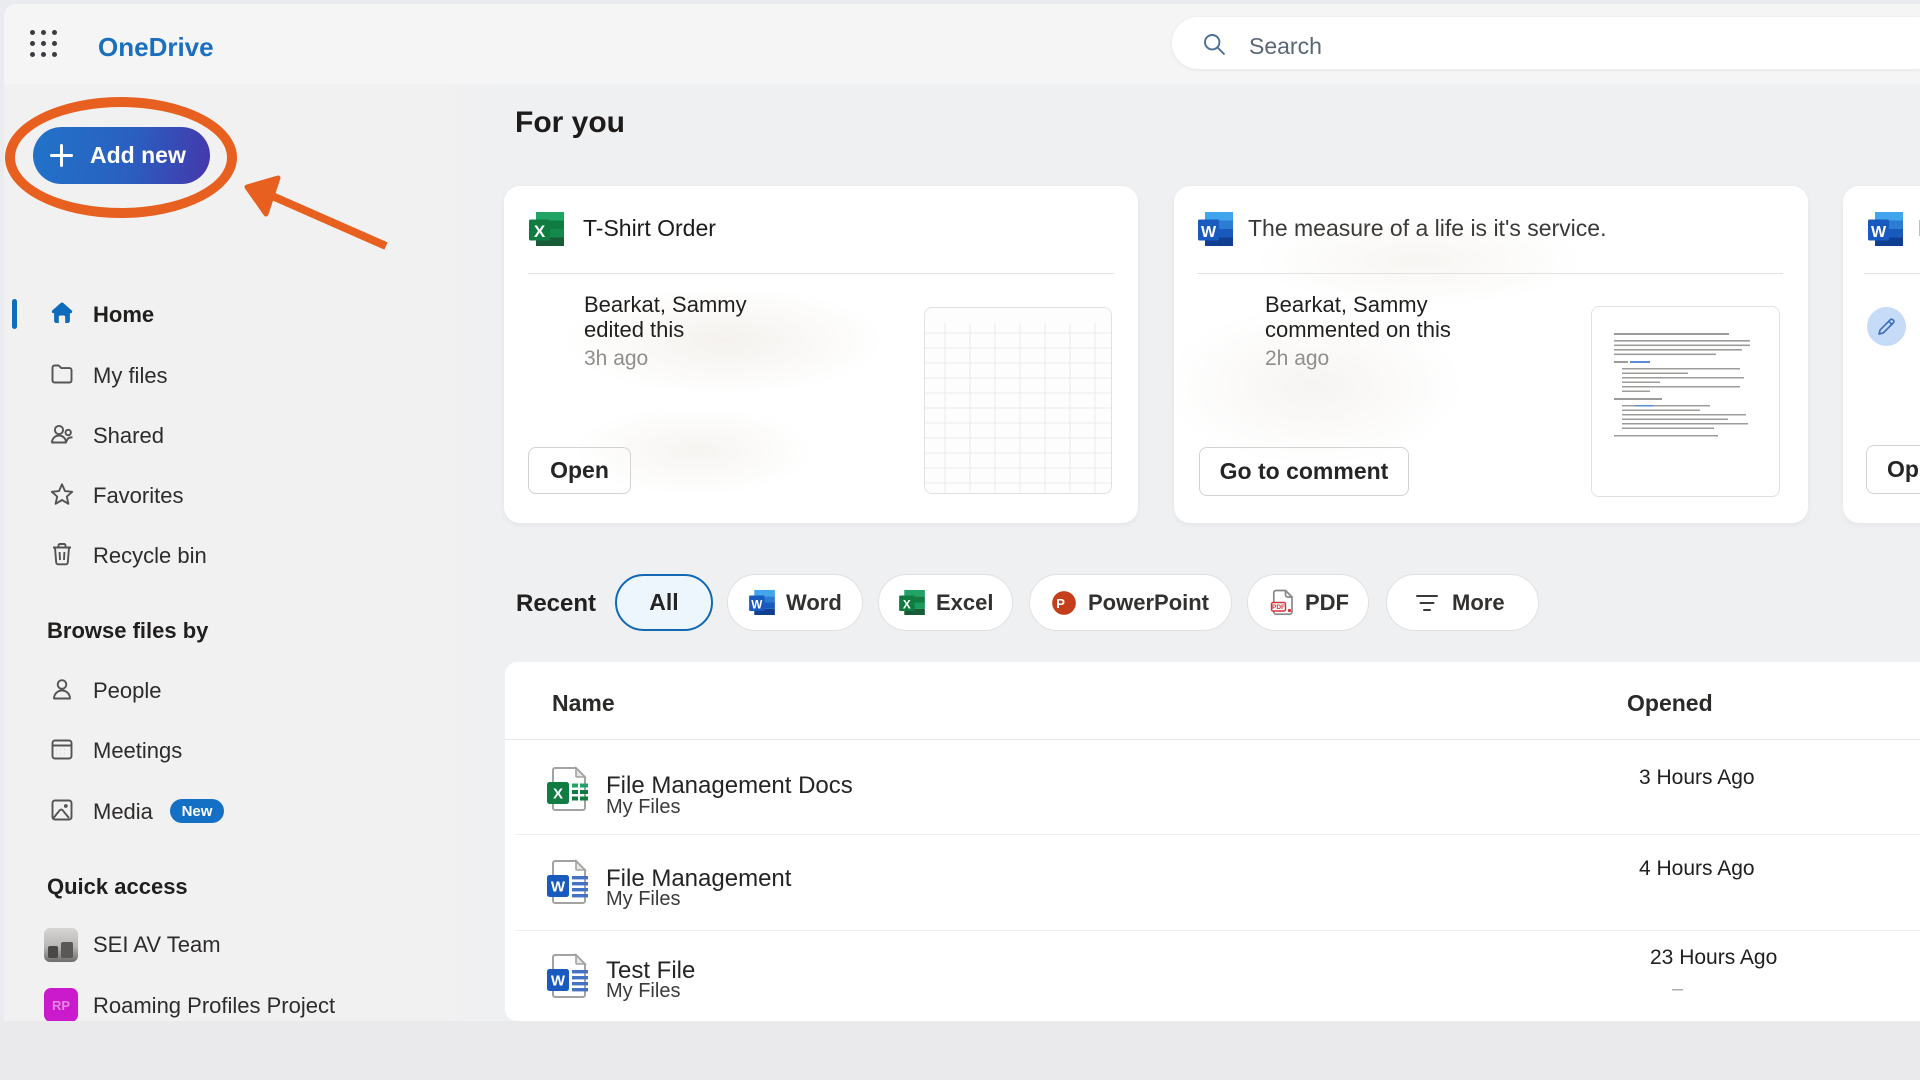 The image size is (1920, 1080). What do you see at coordinates (1060, 602) in the screenshot?
I see `svg-text: P` at bounding box center [1060, 602].